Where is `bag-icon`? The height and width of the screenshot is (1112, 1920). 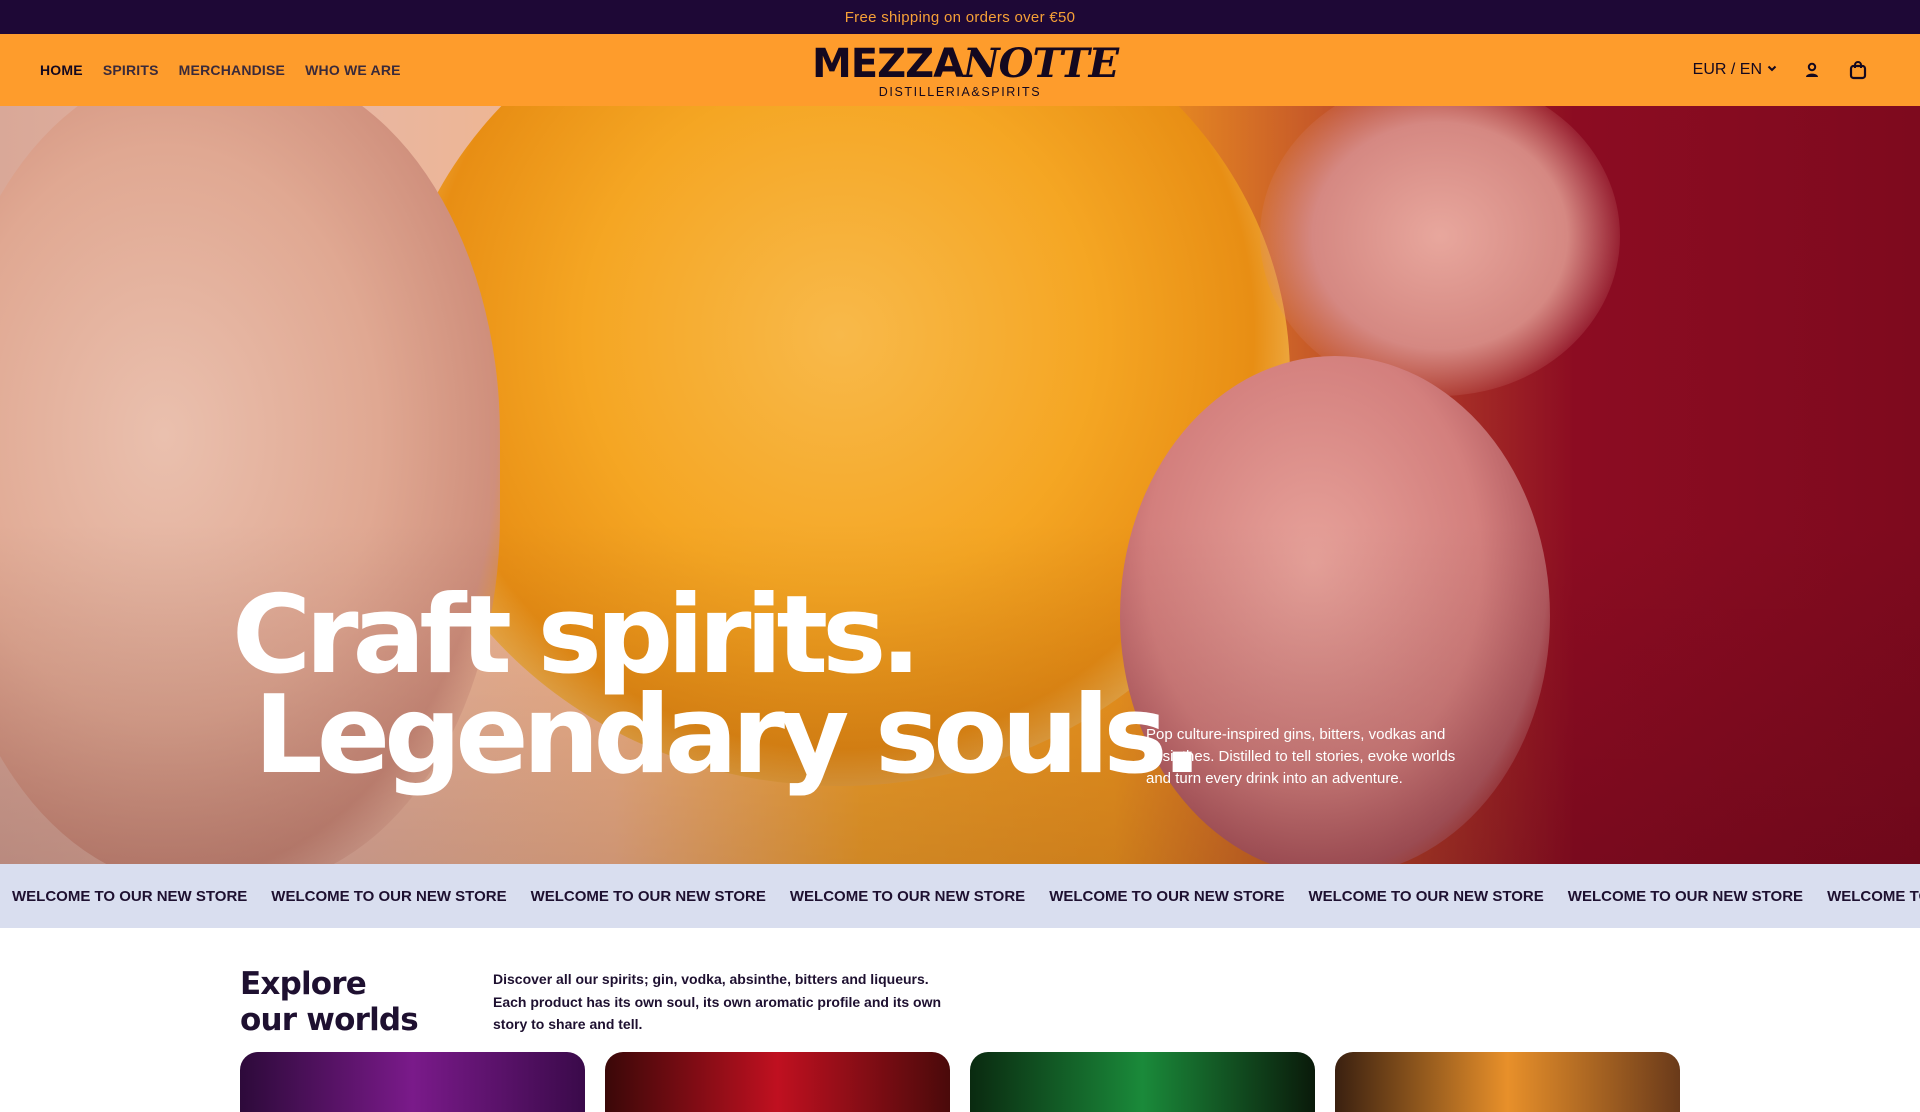 bag-icon is located at coordinates (1858, 70).